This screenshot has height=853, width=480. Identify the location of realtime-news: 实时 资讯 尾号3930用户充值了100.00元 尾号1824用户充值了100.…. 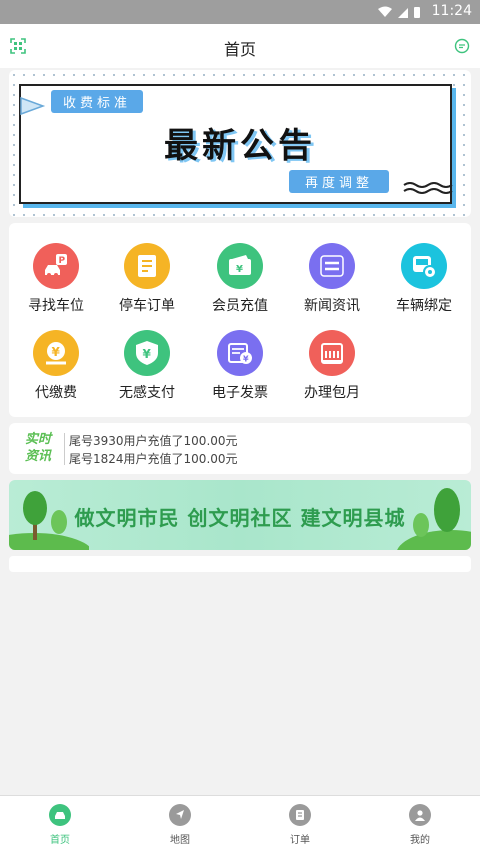
(240, 448).